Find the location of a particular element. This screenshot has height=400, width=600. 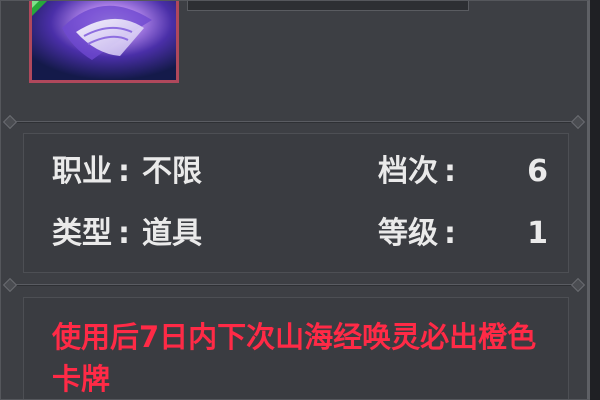

profession-value: 不限 is located at coordinates (172, 171).